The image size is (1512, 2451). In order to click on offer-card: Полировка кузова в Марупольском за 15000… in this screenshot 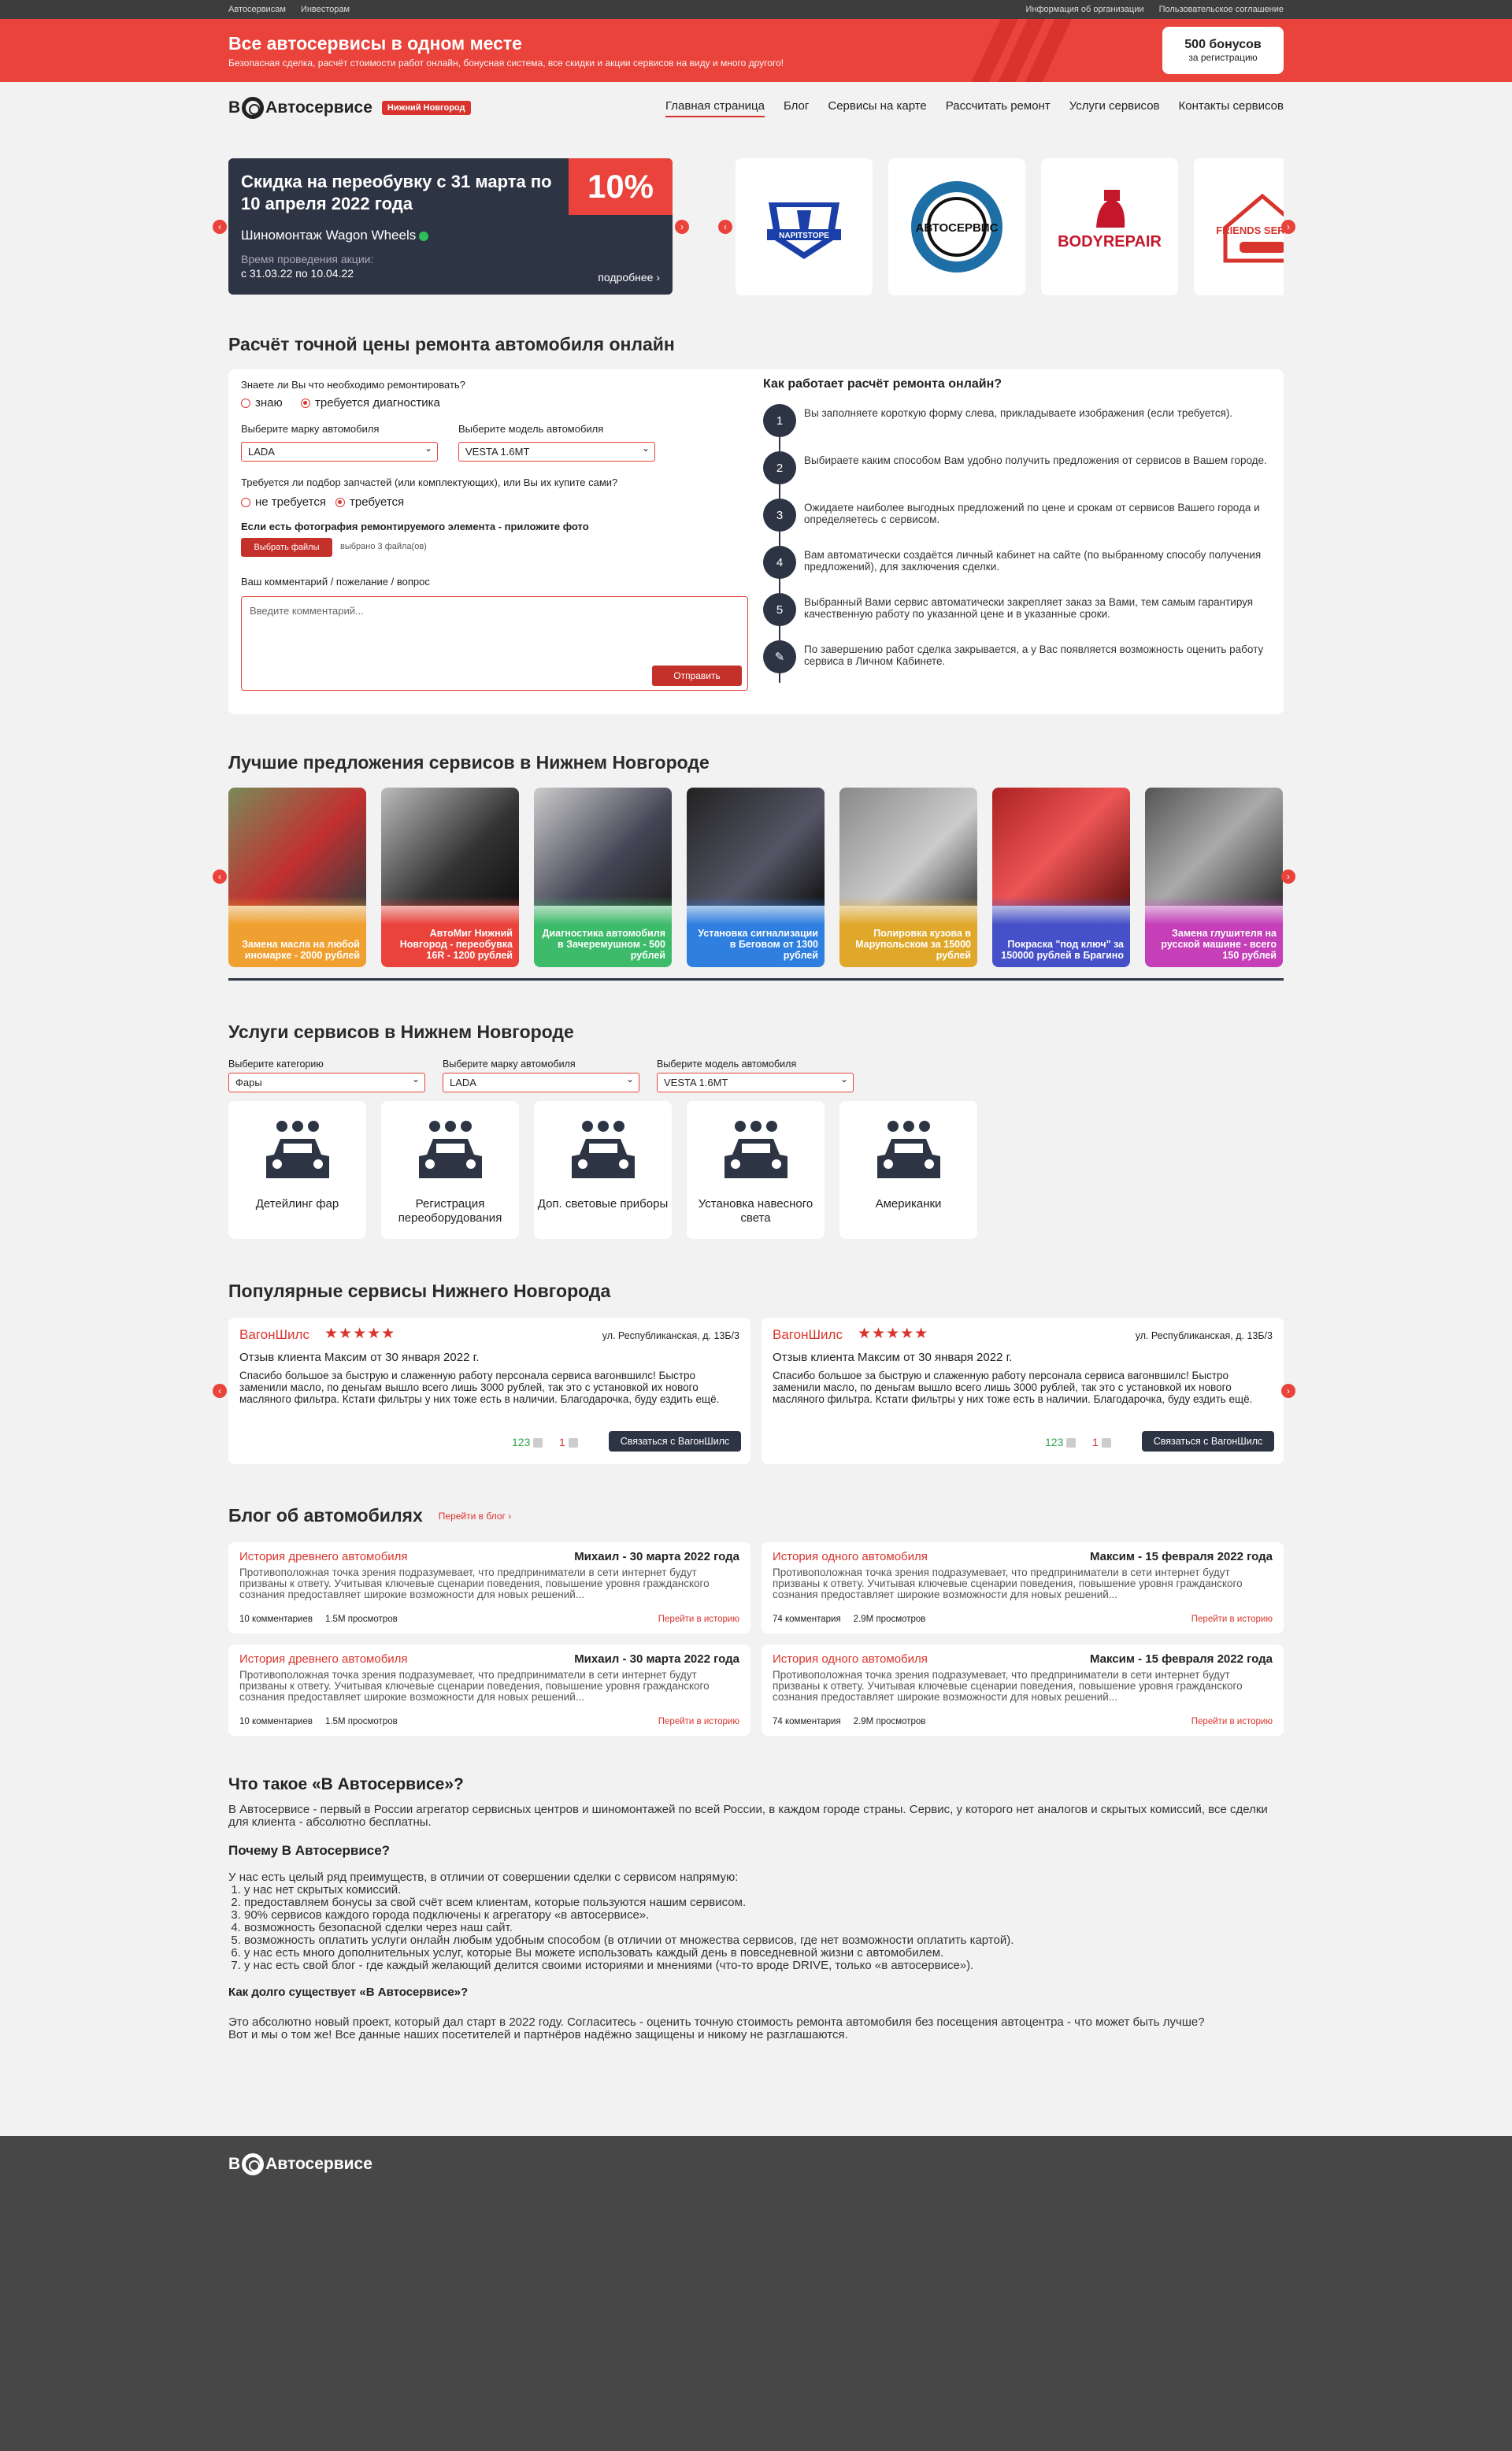, I will do `click(908, 878)`.